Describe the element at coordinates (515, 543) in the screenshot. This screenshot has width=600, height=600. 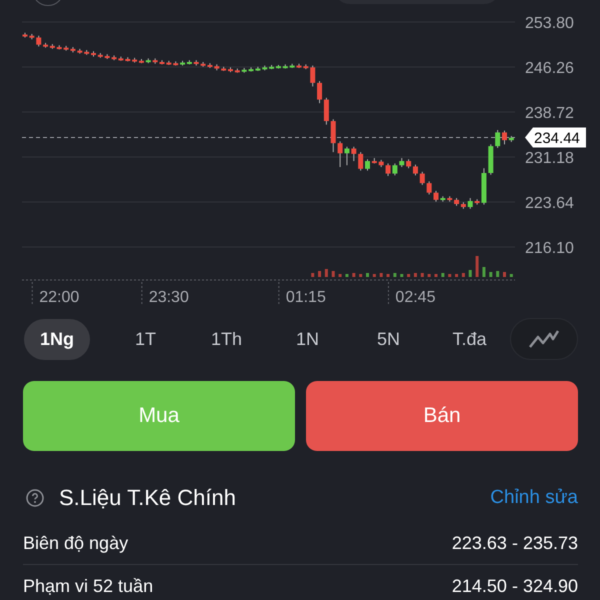
I see `stat-value: 223.63 - 235.73` at that location.